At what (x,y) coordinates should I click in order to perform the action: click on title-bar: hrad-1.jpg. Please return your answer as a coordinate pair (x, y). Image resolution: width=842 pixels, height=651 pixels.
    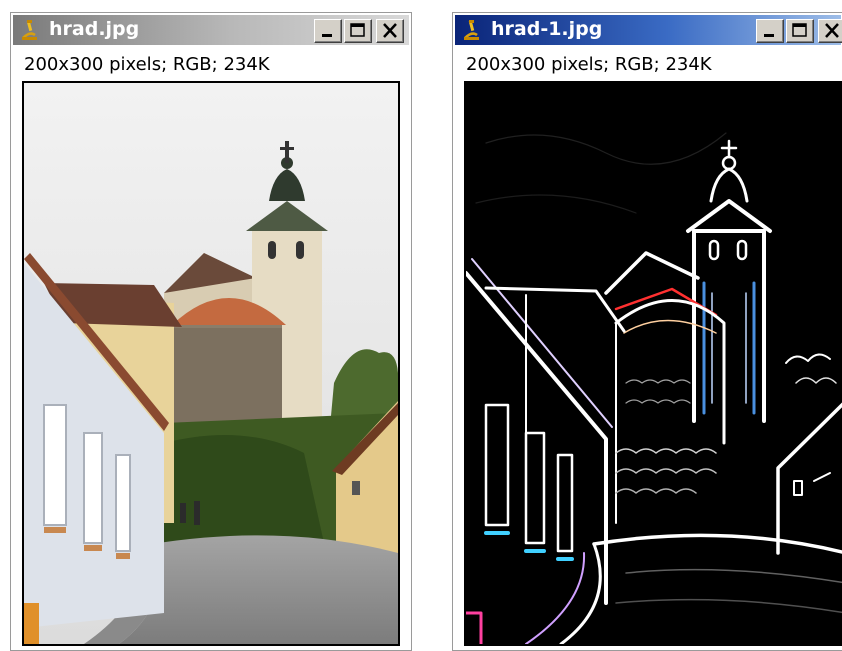
    Looking at the image, I should click on (648, 30).